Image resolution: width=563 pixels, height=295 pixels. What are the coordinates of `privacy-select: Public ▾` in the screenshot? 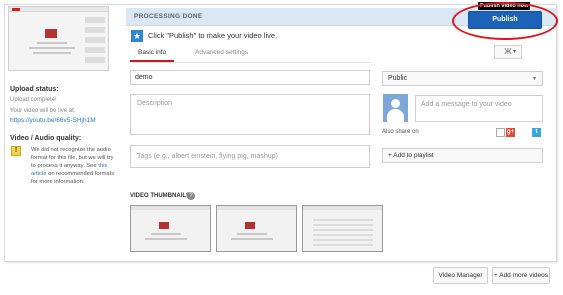 It's located at (462, 78).